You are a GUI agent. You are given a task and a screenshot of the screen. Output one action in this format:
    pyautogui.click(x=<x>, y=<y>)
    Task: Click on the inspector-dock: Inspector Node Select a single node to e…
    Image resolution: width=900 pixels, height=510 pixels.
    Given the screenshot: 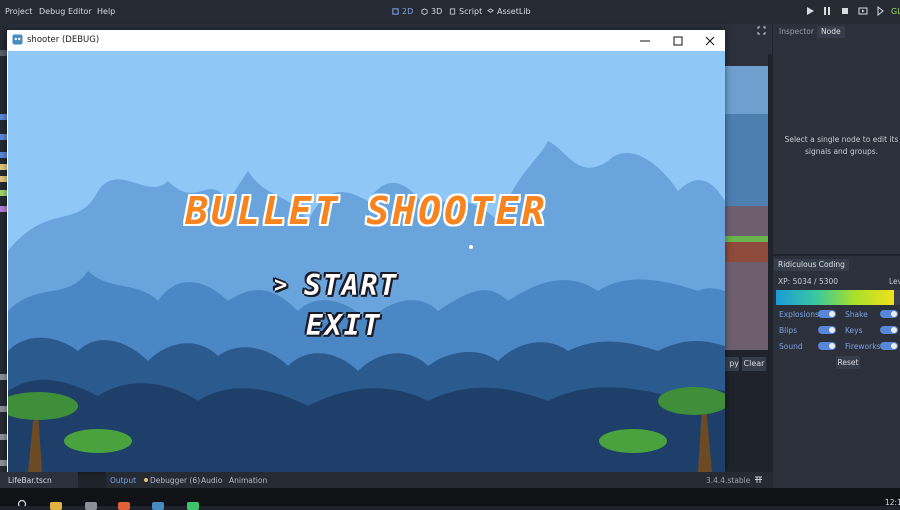 What is the action you would take?
    pyautogui.click(x=836, y=139)
    